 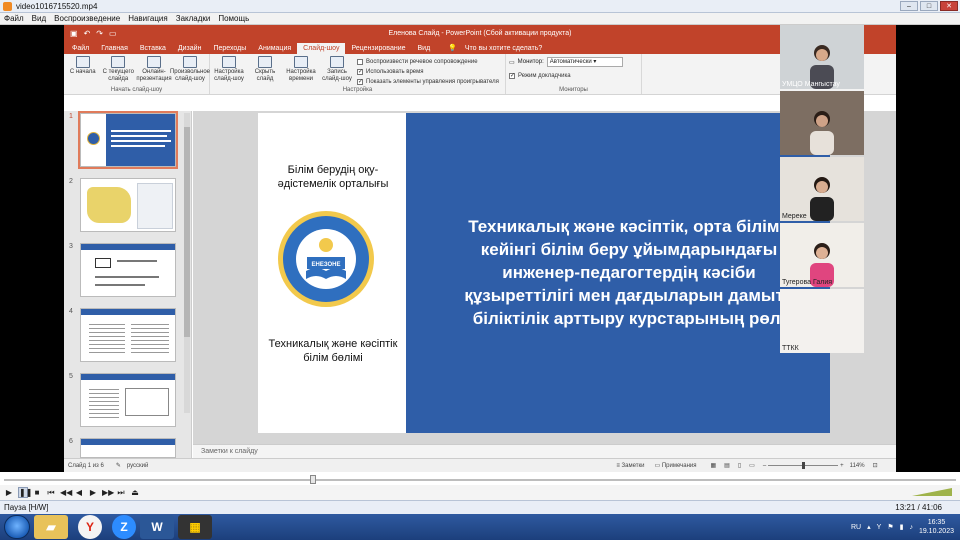 What do you see at coordinates (17, 527) in the screenshot?
I see `start-button` at bounding box center [17, 527].